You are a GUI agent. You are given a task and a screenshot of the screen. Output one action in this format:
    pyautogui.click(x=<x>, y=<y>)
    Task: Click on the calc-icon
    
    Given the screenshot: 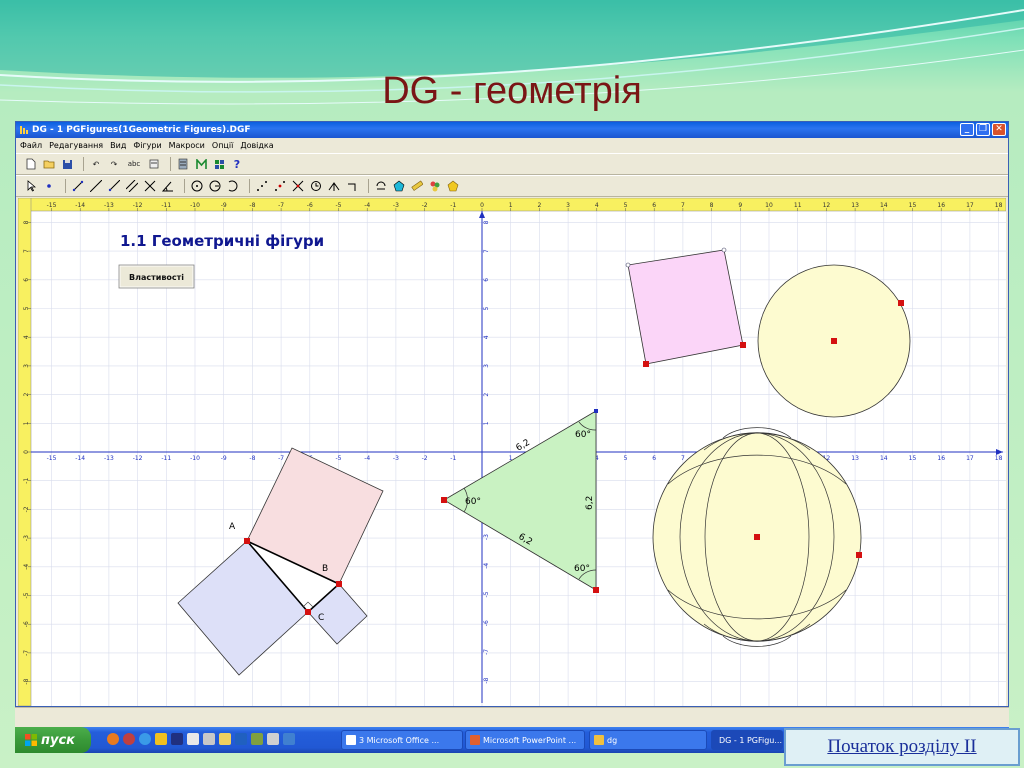 What is the action you would take?
    pyautogui.click(x=154, y=164)
    